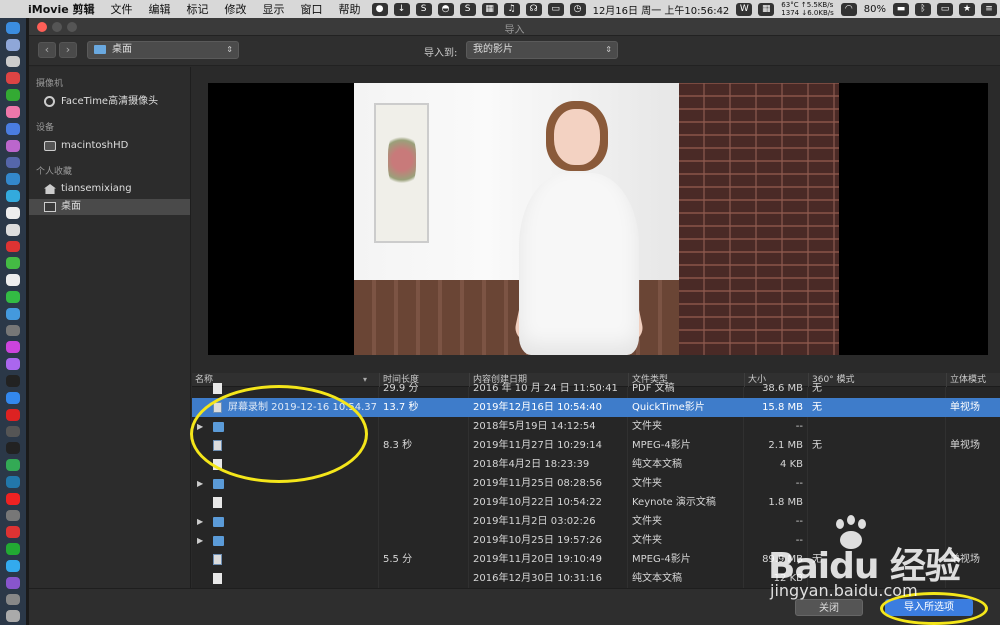 This screenshot has width=1000, height=625. Describe the element at coordinates (312, 9) in the screenshot. I see `menu-window: 窗口` at that location.